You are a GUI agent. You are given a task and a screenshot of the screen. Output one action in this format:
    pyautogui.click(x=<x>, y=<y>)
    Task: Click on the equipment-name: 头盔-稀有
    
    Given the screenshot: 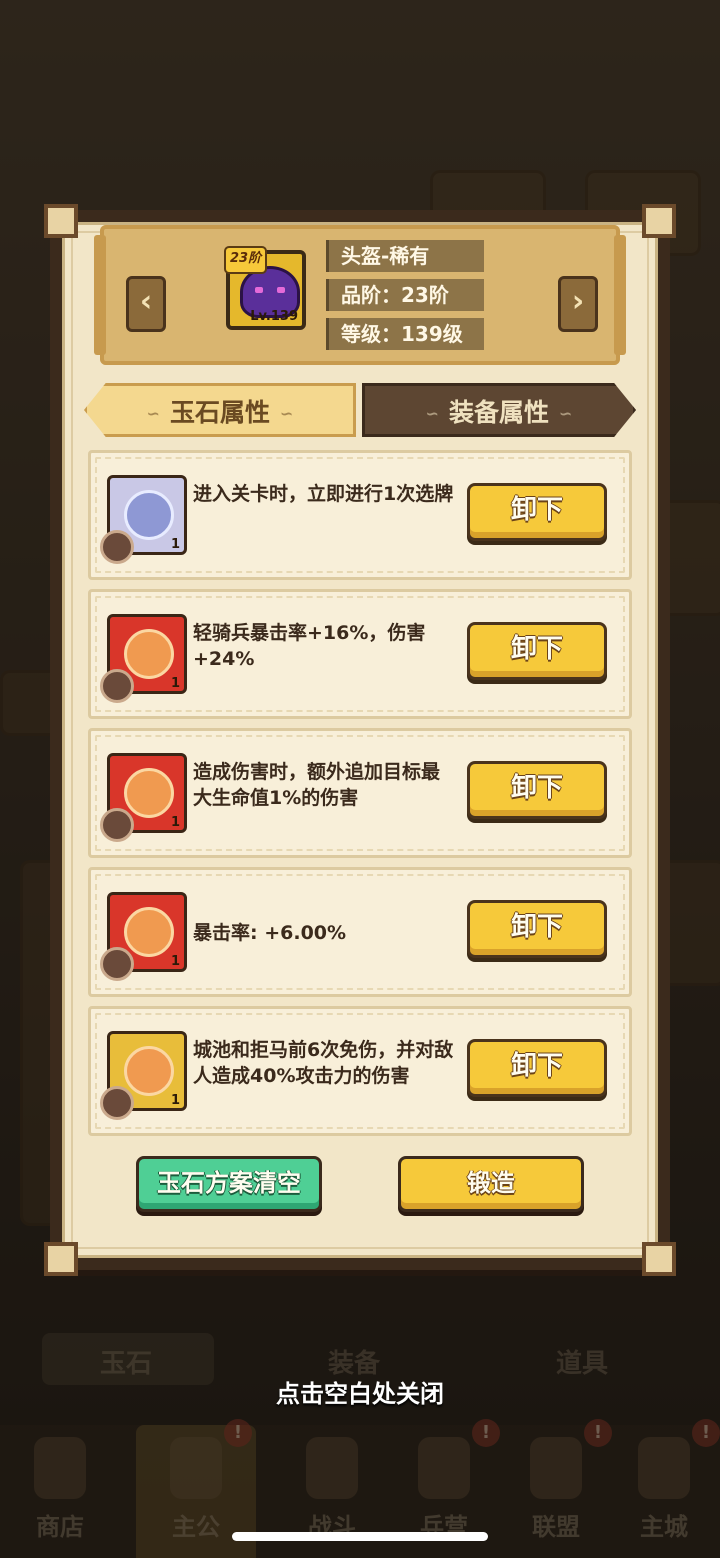 What is the action you would take?
    pyautogui.click(x=405, y=256)
    